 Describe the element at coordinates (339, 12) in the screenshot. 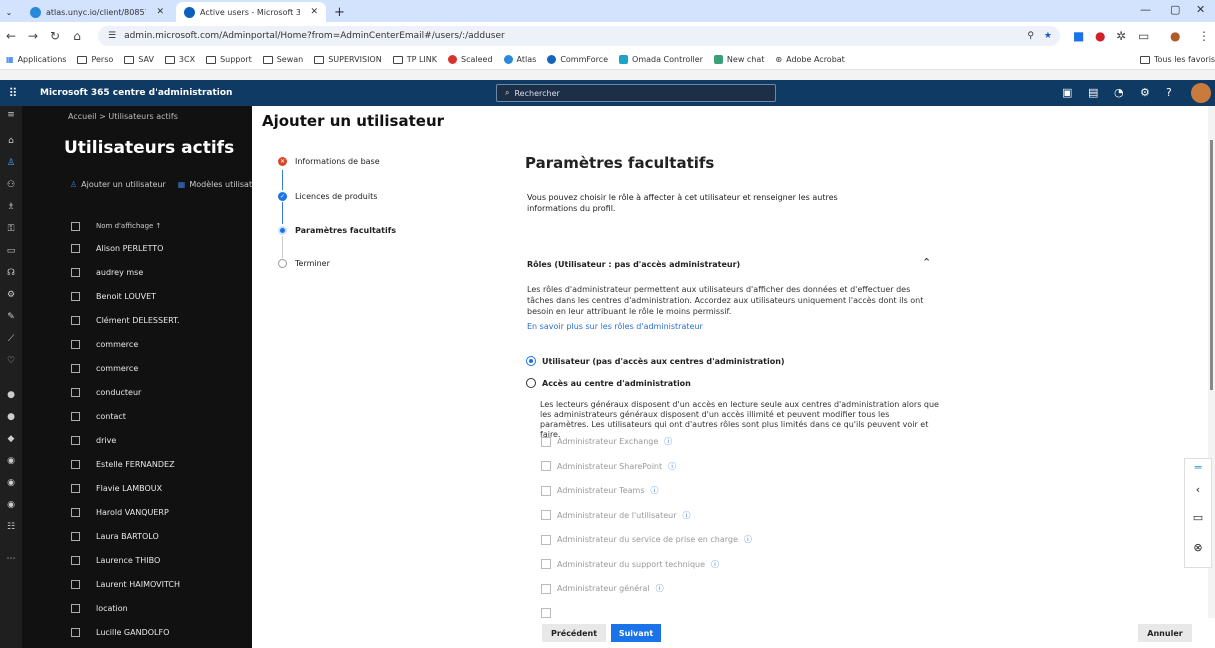

I see `new-tab-button: +` at that location.